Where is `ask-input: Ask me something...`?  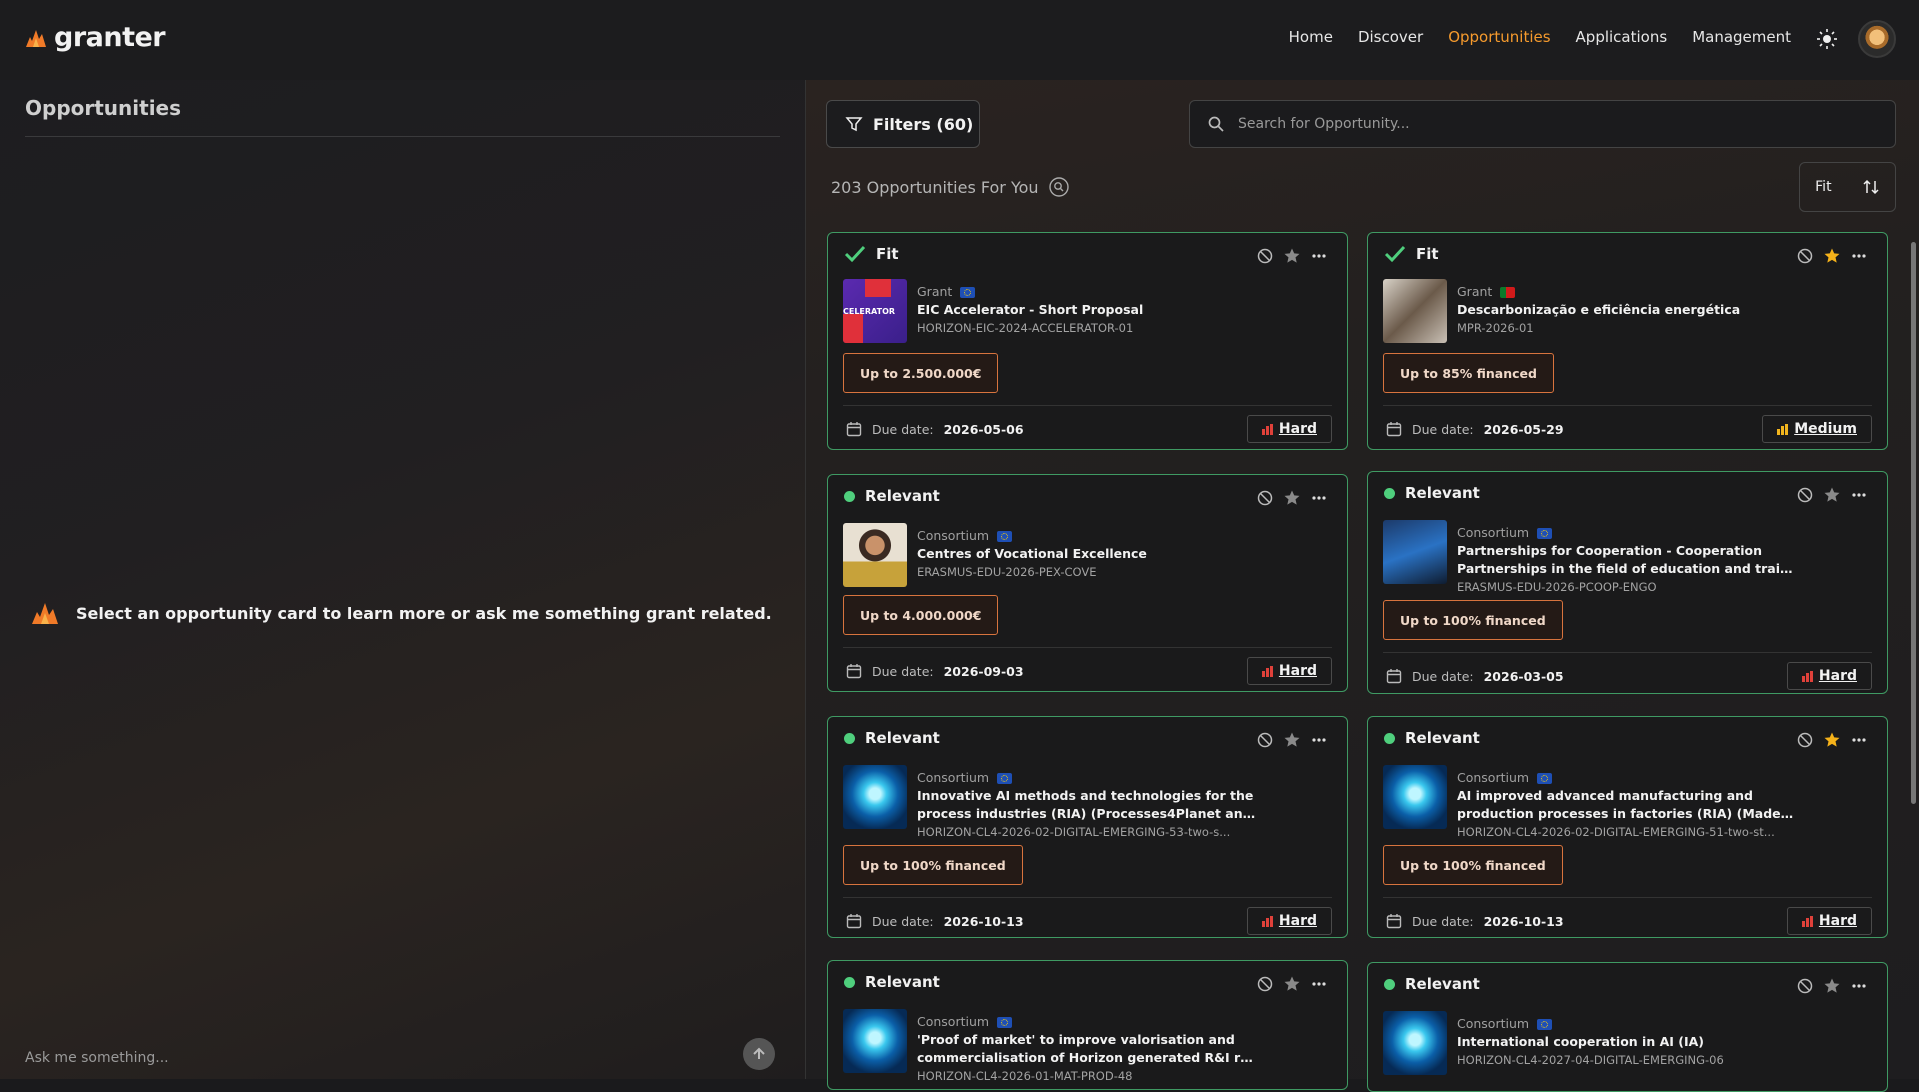 ask-input: Ask me something... is located at coordinates (97, 1058).